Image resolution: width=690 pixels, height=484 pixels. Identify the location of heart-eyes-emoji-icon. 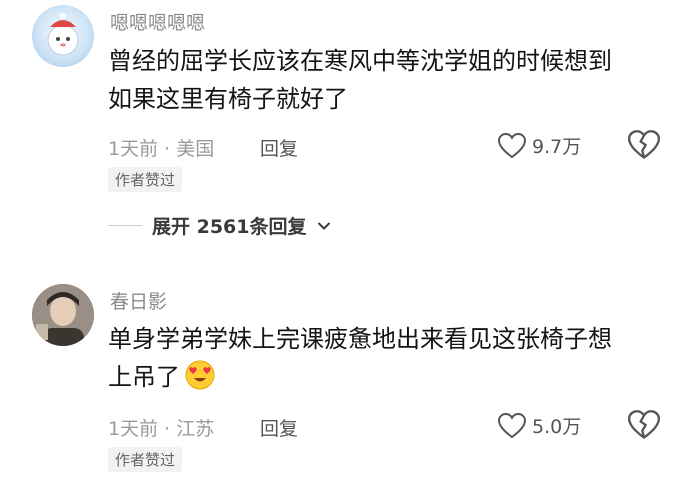
(200, 375).